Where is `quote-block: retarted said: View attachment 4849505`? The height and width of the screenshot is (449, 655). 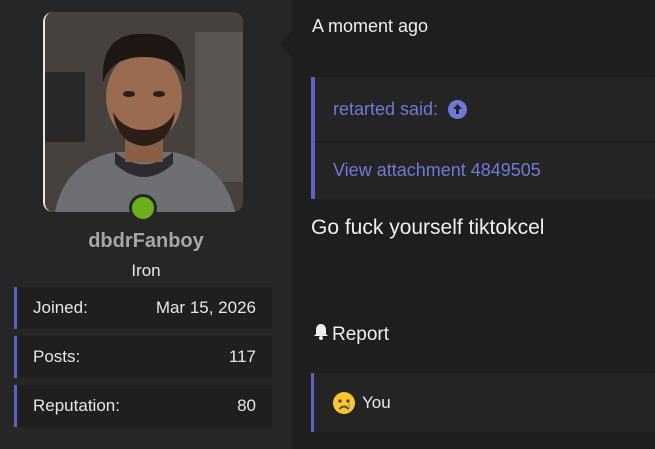 quote-block: retarted said: View attachment 4849505 is located at coordinates (483, 138).